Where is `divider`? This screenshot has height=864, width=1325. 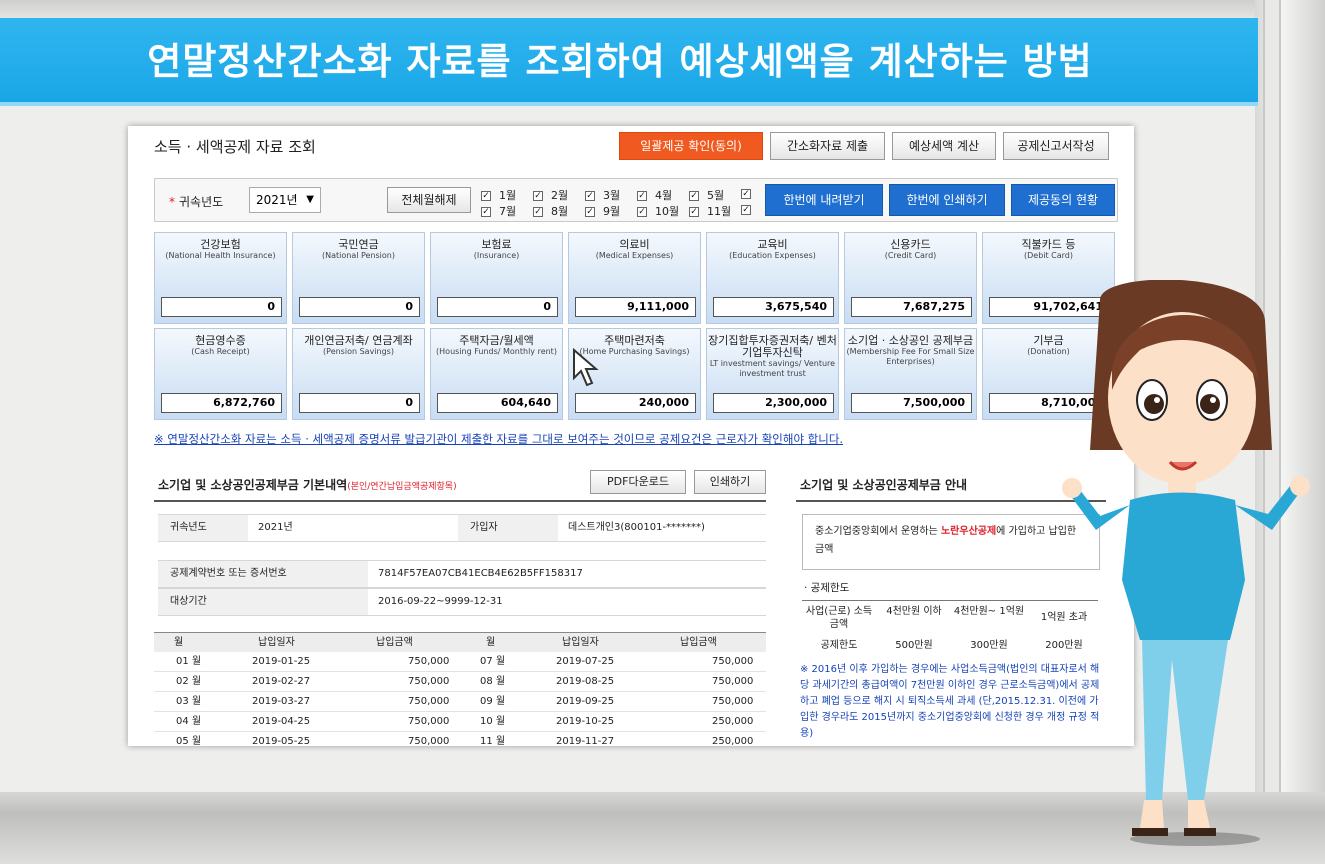 divider is located at coordinates (460, 501).